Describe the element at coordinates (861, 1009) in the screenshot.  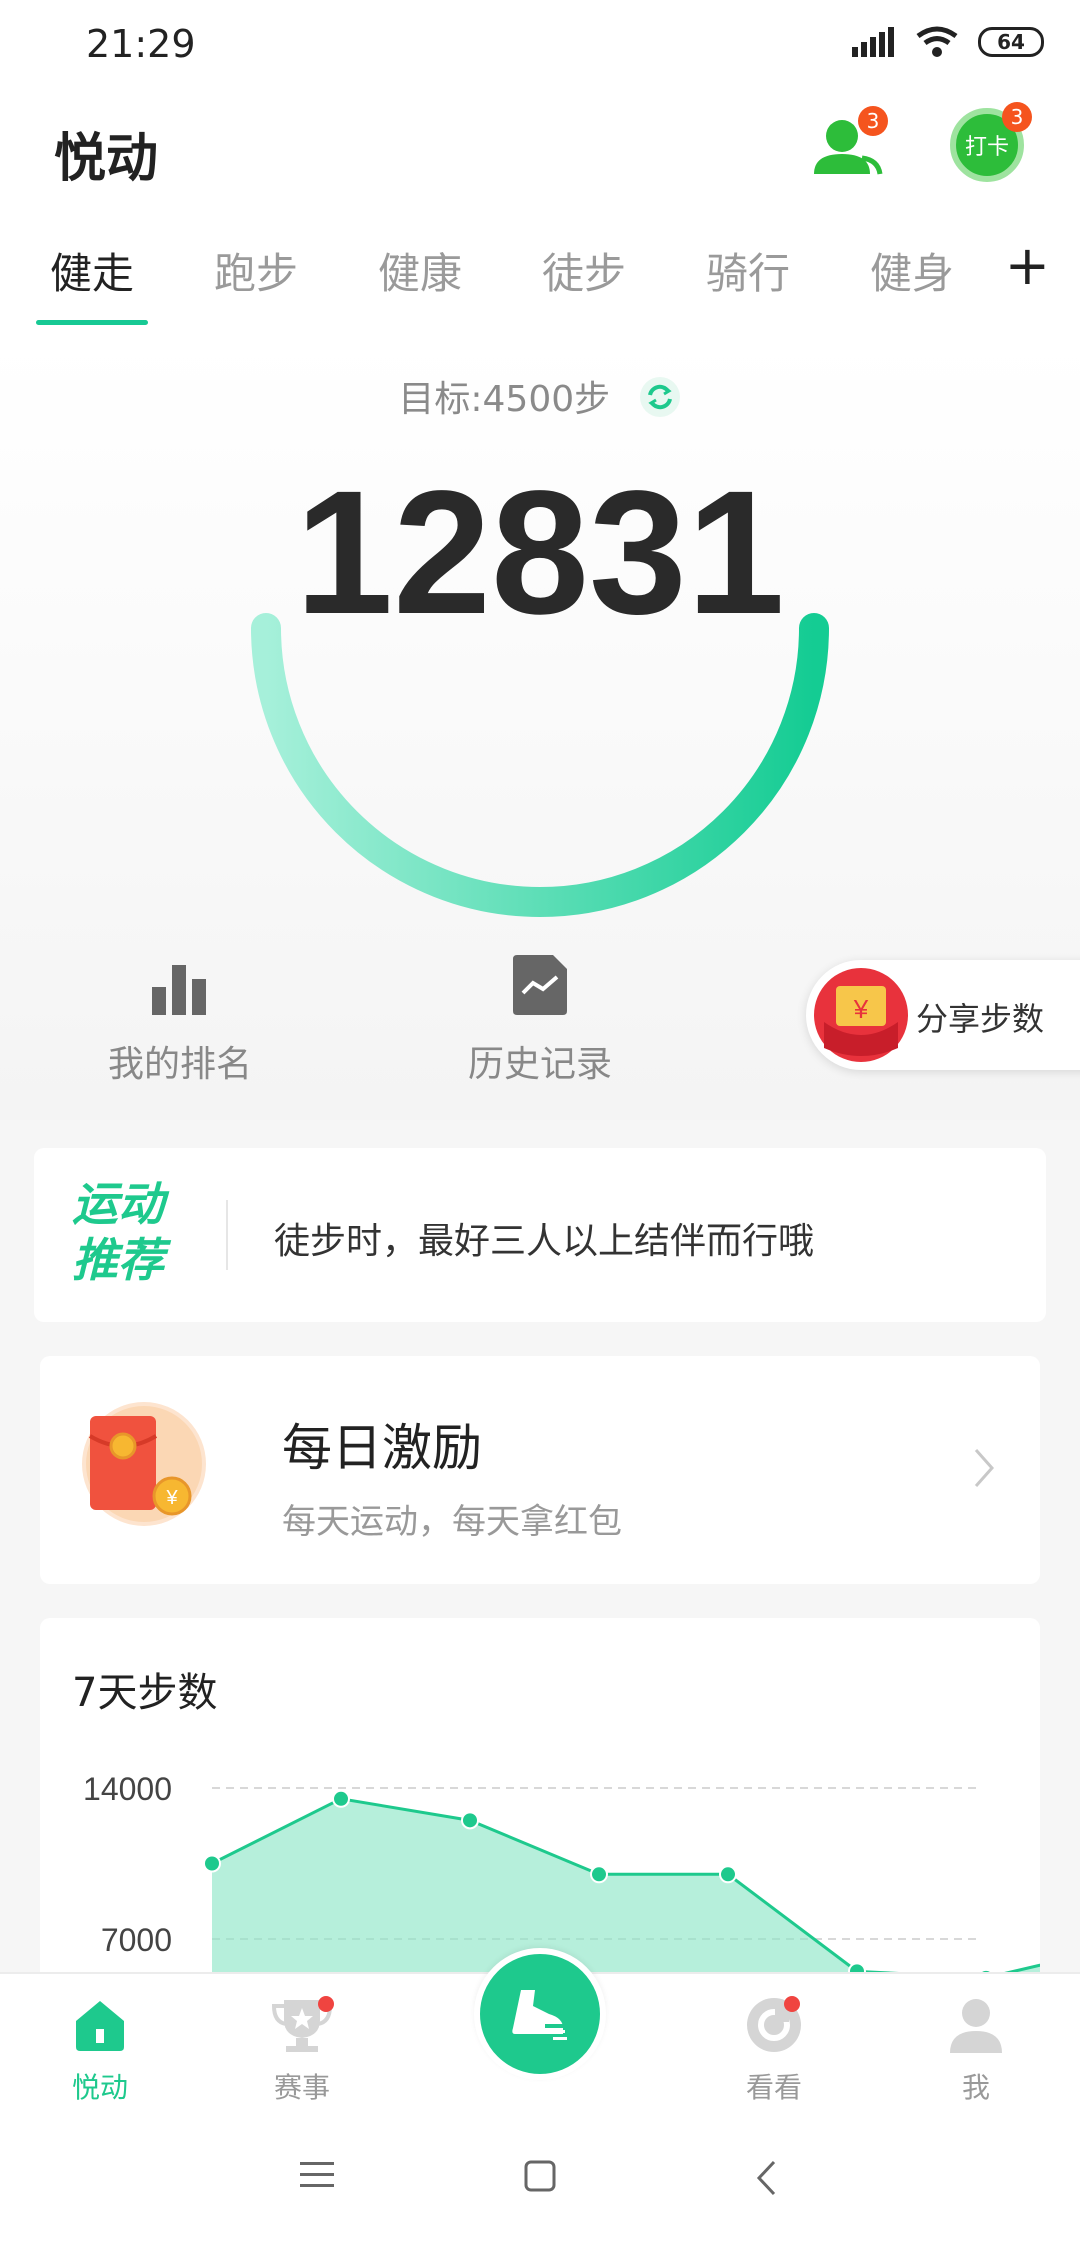
I see `currency-symbol: ¥` at that location.